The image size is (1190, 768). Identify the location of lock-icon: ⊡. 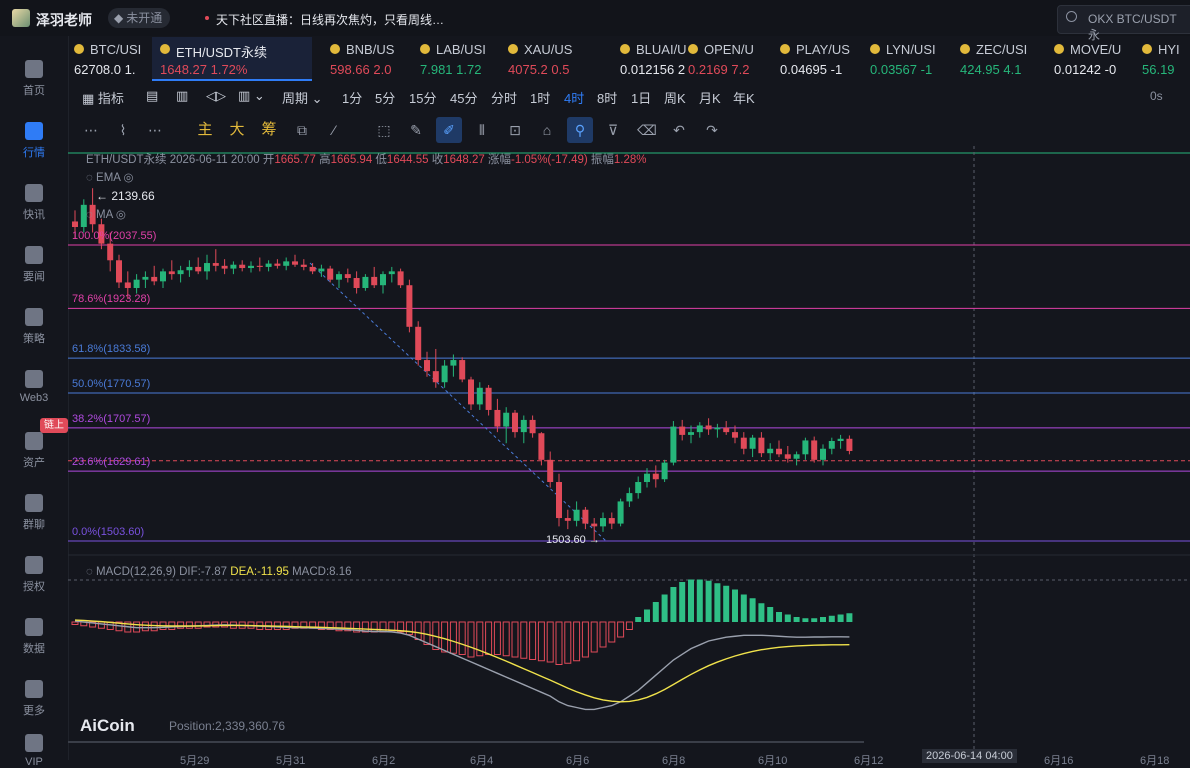
(515, 130).